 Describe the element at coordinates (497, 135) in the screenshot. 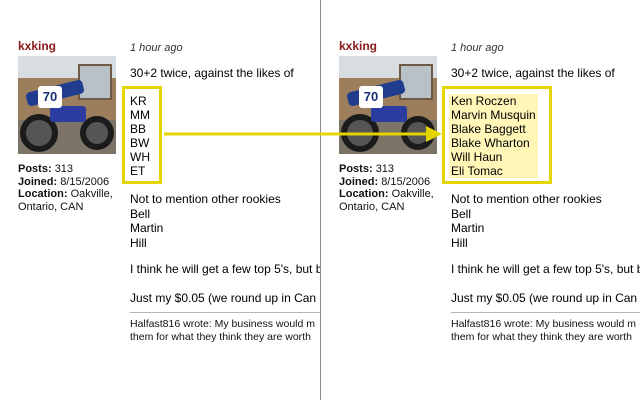

I see `highlight-box-full-names` at that location.